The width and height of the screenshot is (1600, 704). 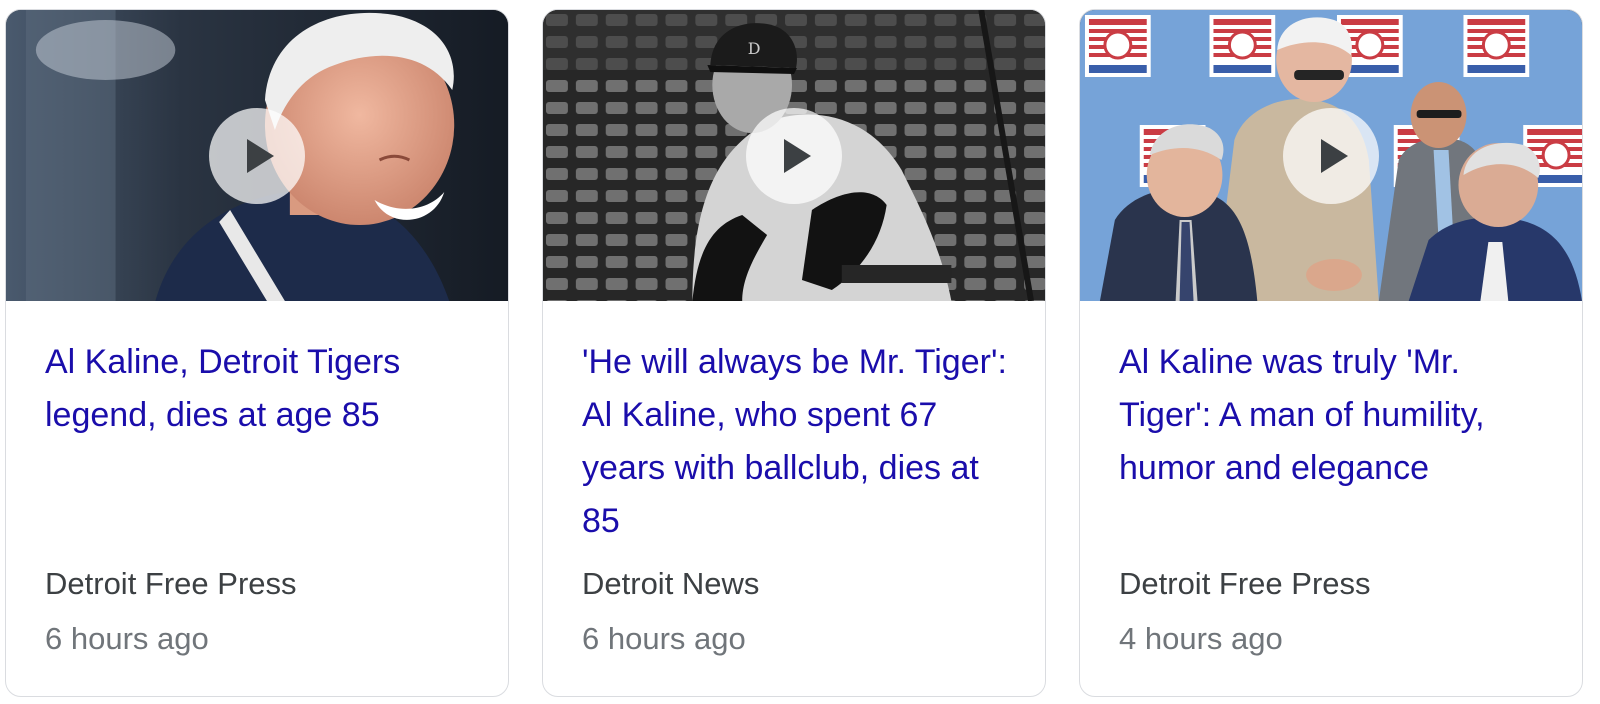 What do you see at coordinates (1201, 638) in the screenshot?
I see `timestamp: 4 hours ago` at bounding box center [1201, 638].